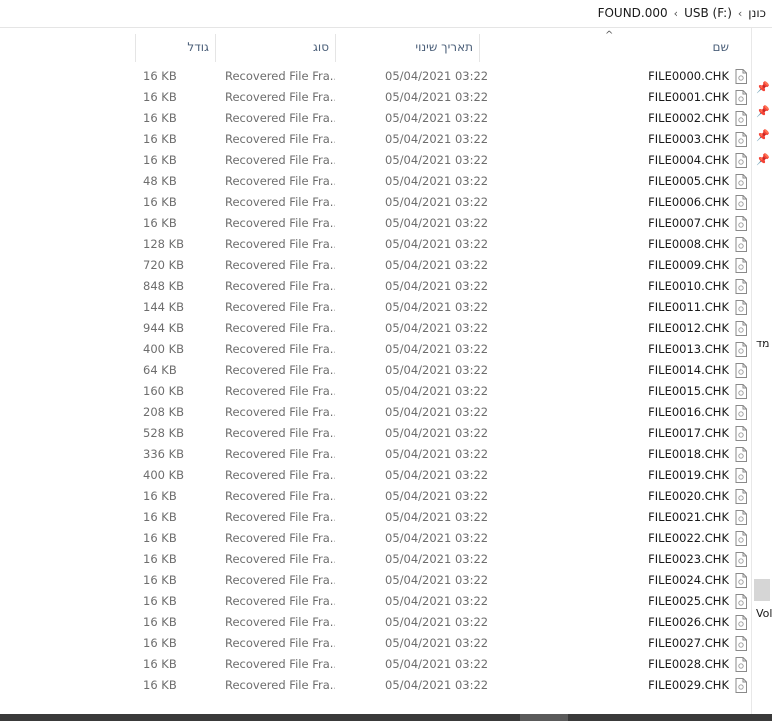 This screenshot has height=721, width=772. What do you see at coordinates (740, 13) in the screenshot?
I see `chevron-left-icon: ‹` at bounding box center [740, 13].